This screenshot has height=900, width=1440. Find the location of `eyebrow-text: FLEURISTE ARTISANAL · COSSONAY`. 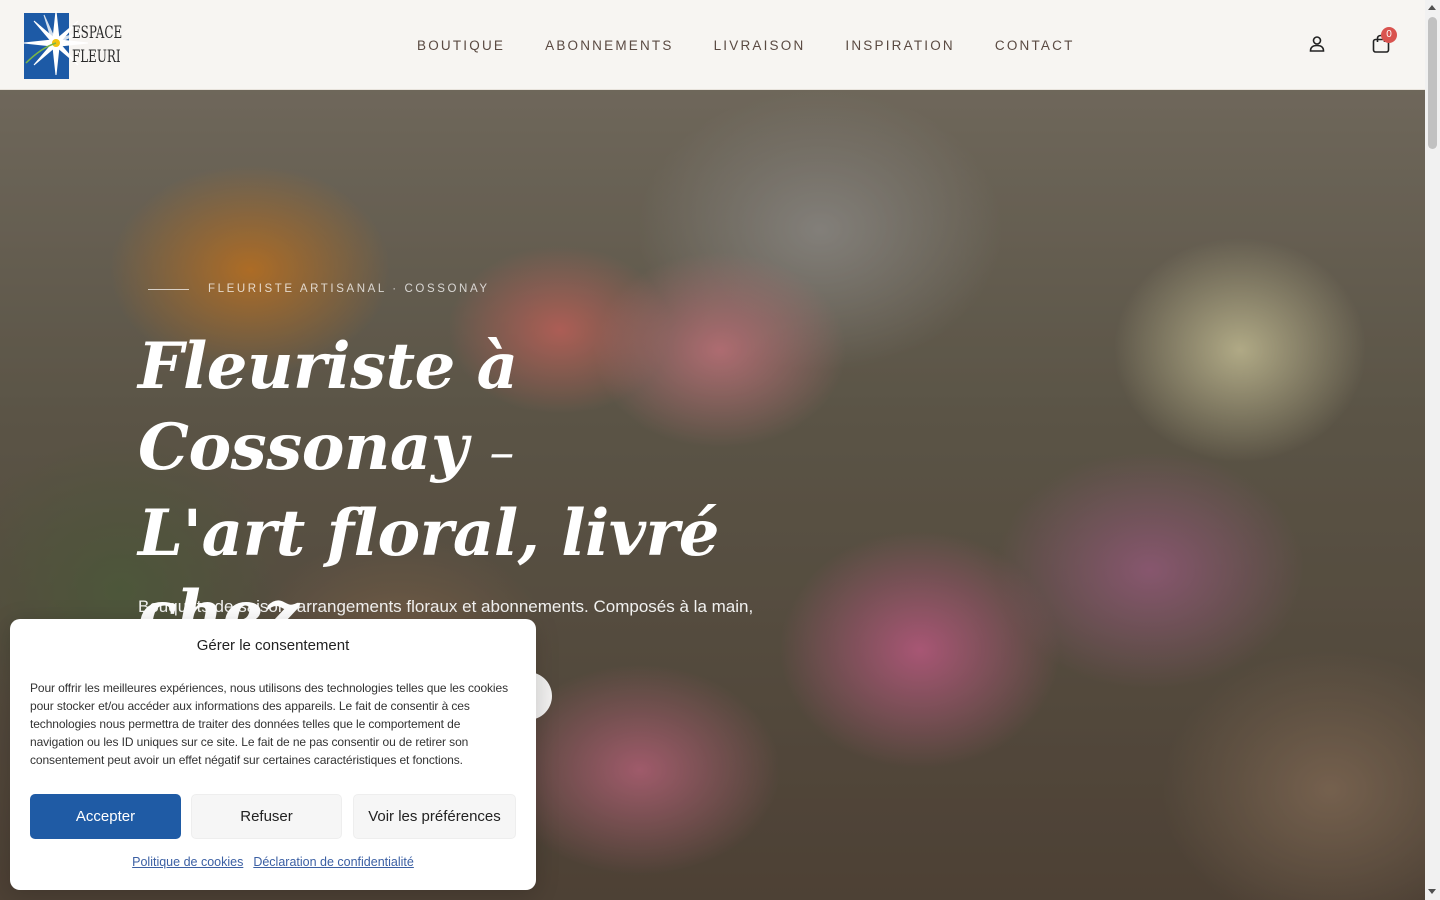

eyebrow-text: FLEURISTE ARTISANAL · COSSONAY is located at coordinates (349, 289).